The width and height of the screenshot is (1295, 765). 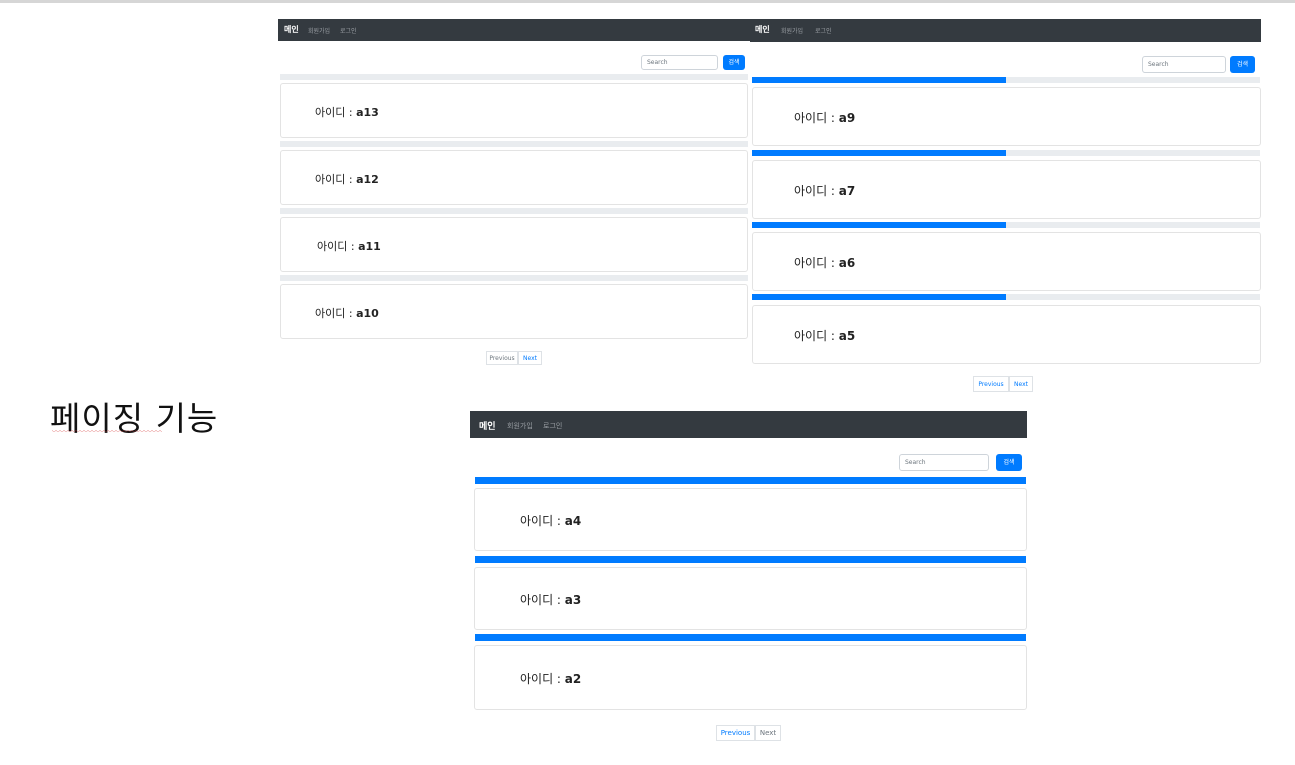 What do you see at coordinates (1006, 334) in the screenshot?
I see `list-item: 아이디 : a5` at bounding box center [1006, 334].